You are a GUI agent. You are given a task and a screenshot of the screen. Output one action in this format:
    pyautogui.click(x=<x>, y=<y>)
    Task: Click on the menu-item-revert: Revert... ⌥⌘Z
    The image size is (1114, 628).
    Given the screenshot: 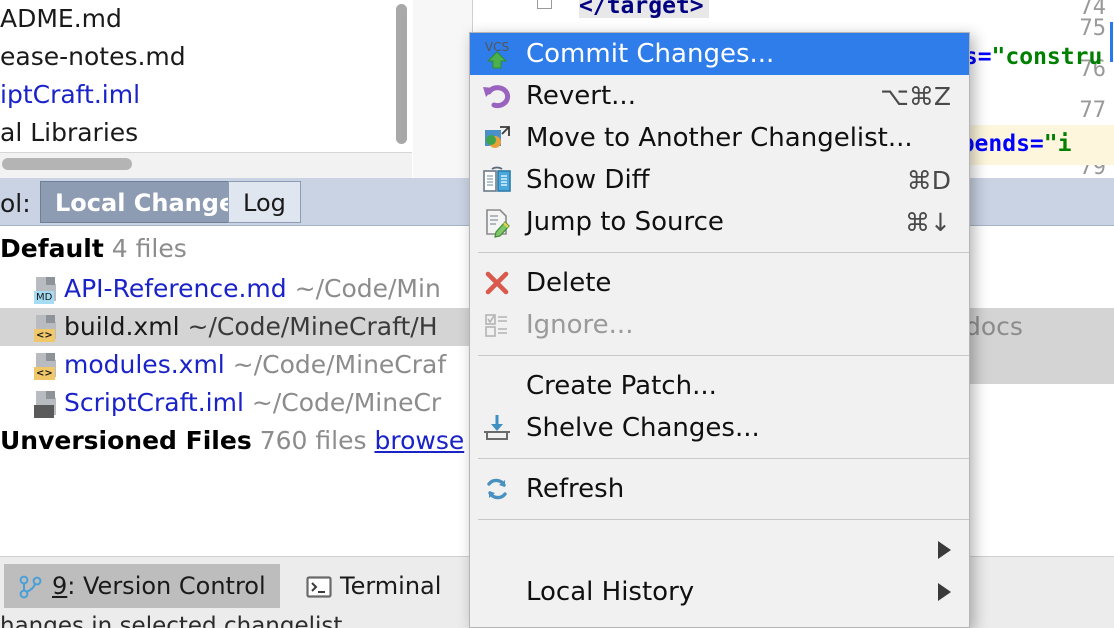 What is the action you would take?
    pyautogui.click(x=719, y=96)
    